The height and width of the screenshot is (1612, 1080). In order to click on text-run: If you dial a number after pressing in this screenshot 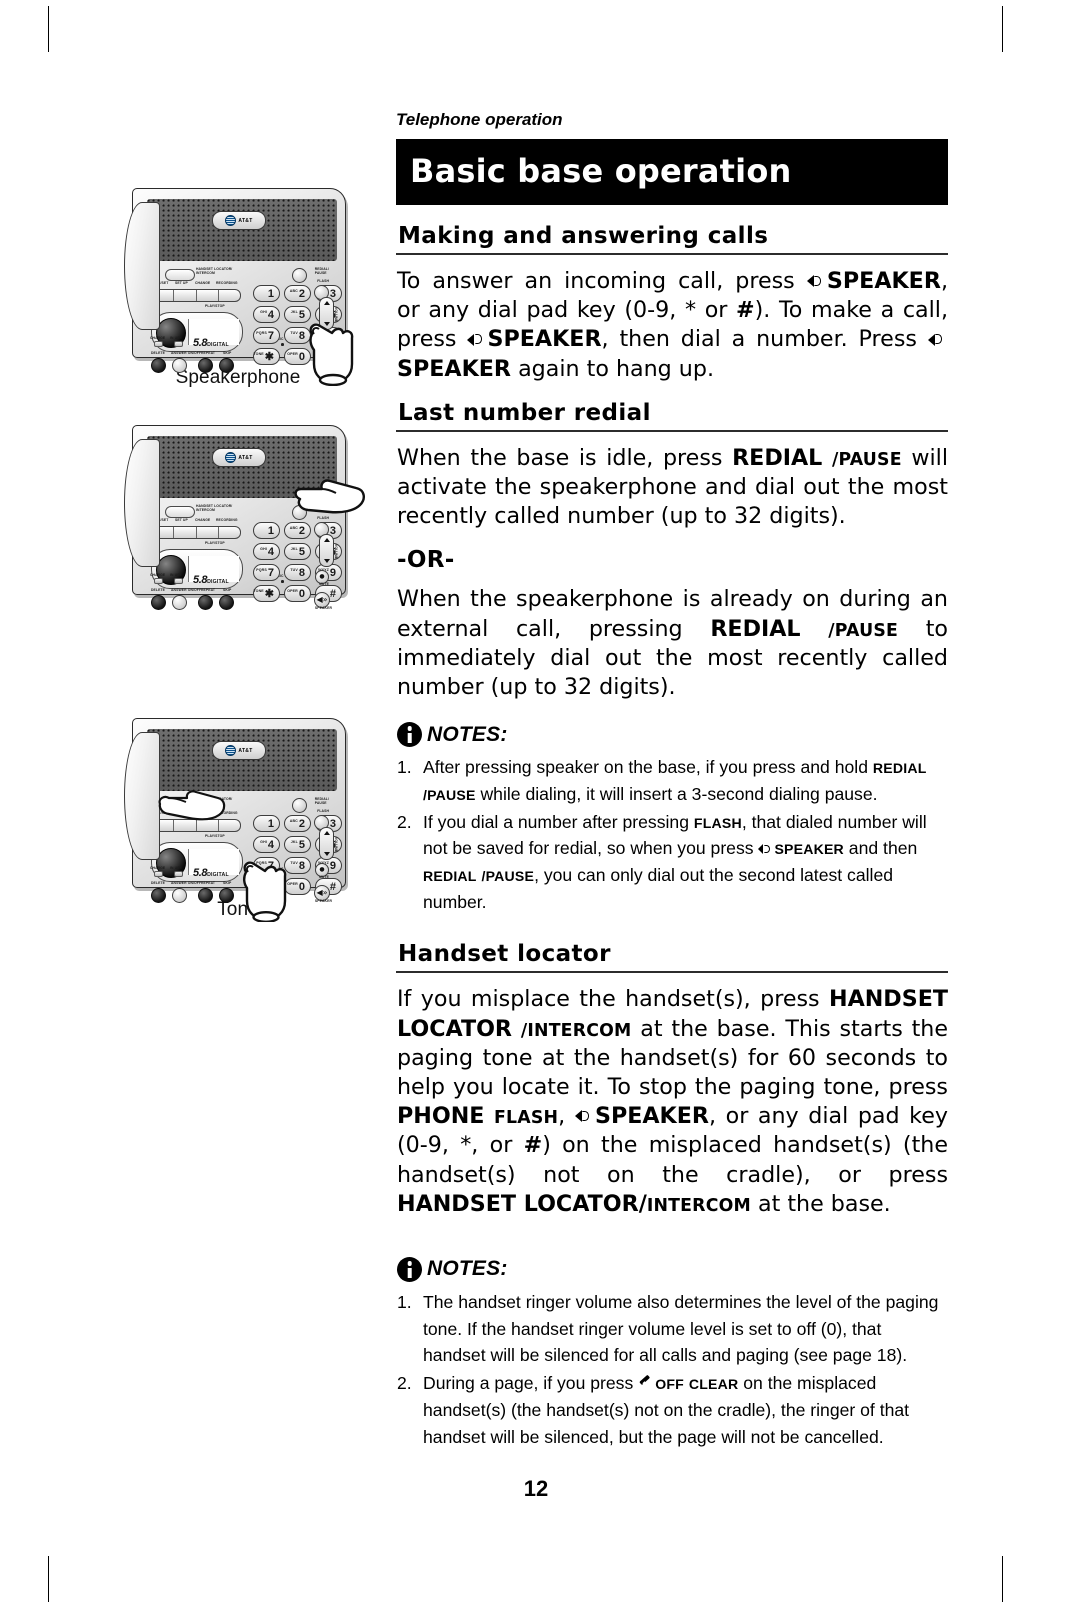, I will do `click(558, 821)`.